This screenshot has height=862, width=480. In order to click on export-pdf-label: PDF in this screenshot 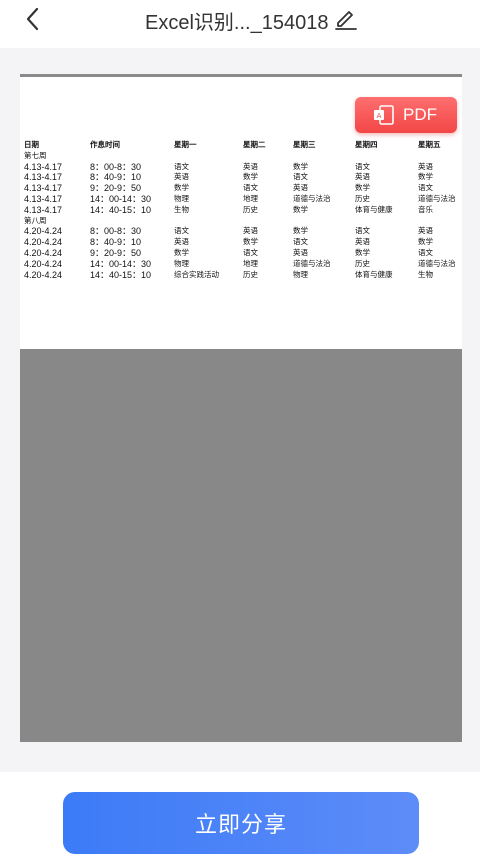, I will do `click(420, 114)`.